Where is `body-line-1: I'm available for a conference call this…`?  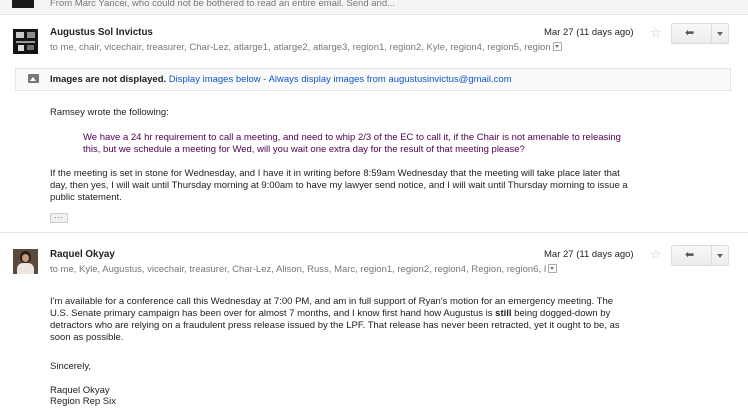 body-line-1: I'm available for a conference call this… is located at coordinates (332, 301).